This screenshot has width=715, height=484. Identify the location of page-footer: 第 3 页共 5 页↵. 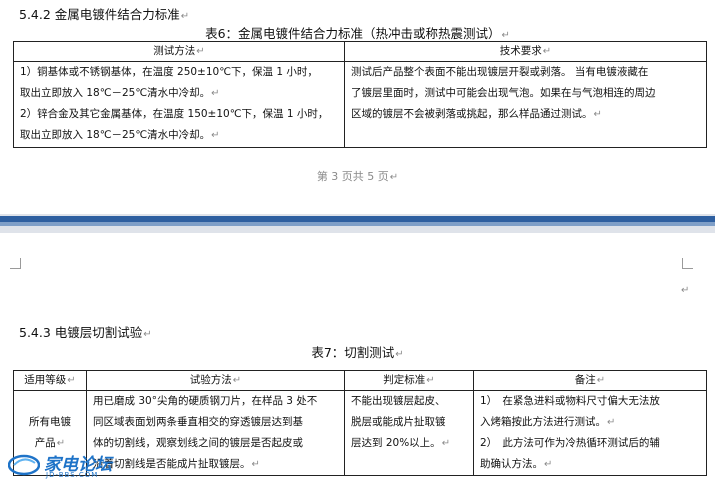
(357, 176).